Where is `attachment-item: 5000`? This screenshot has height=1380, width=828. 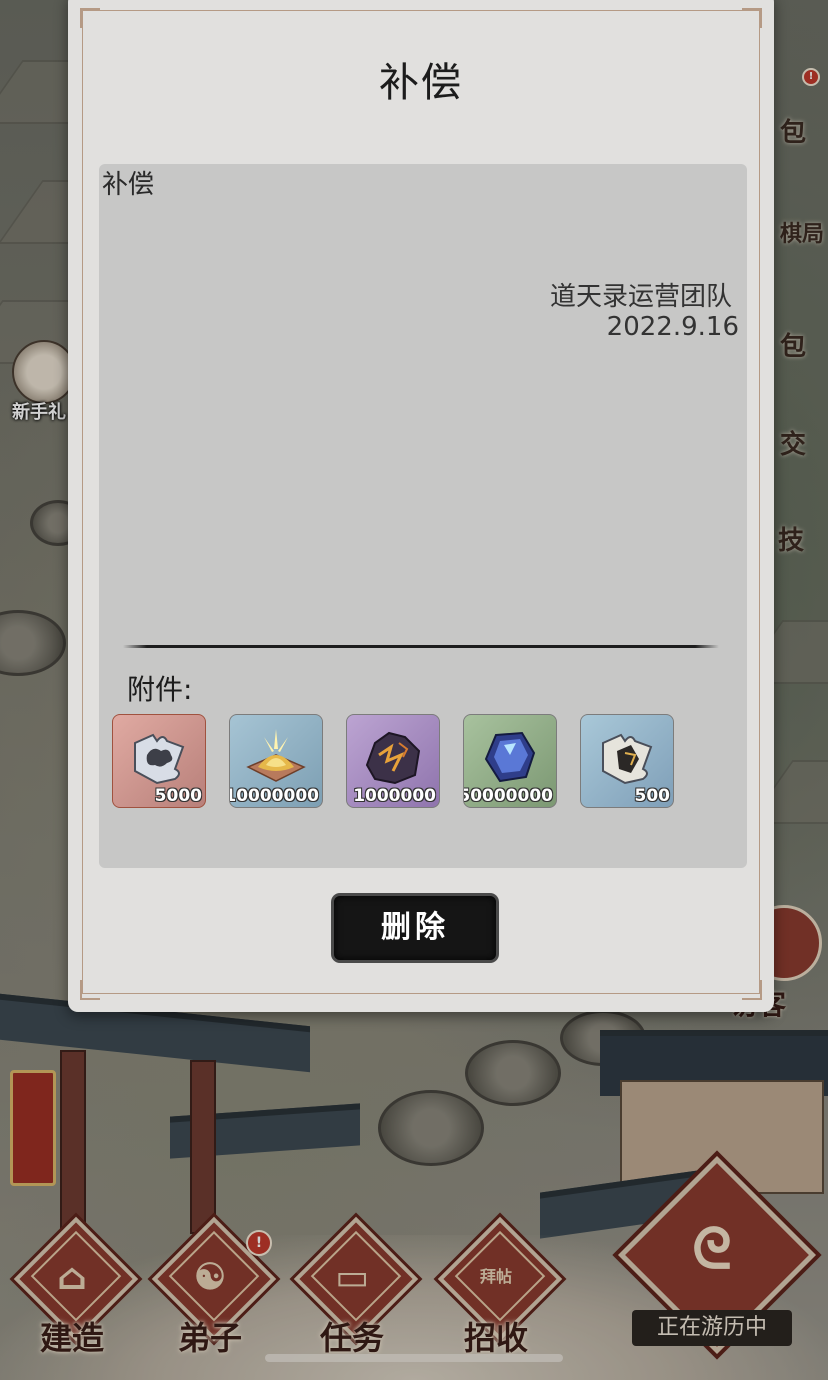 attachment-item: 5000 is located at coordinates (159, 761).